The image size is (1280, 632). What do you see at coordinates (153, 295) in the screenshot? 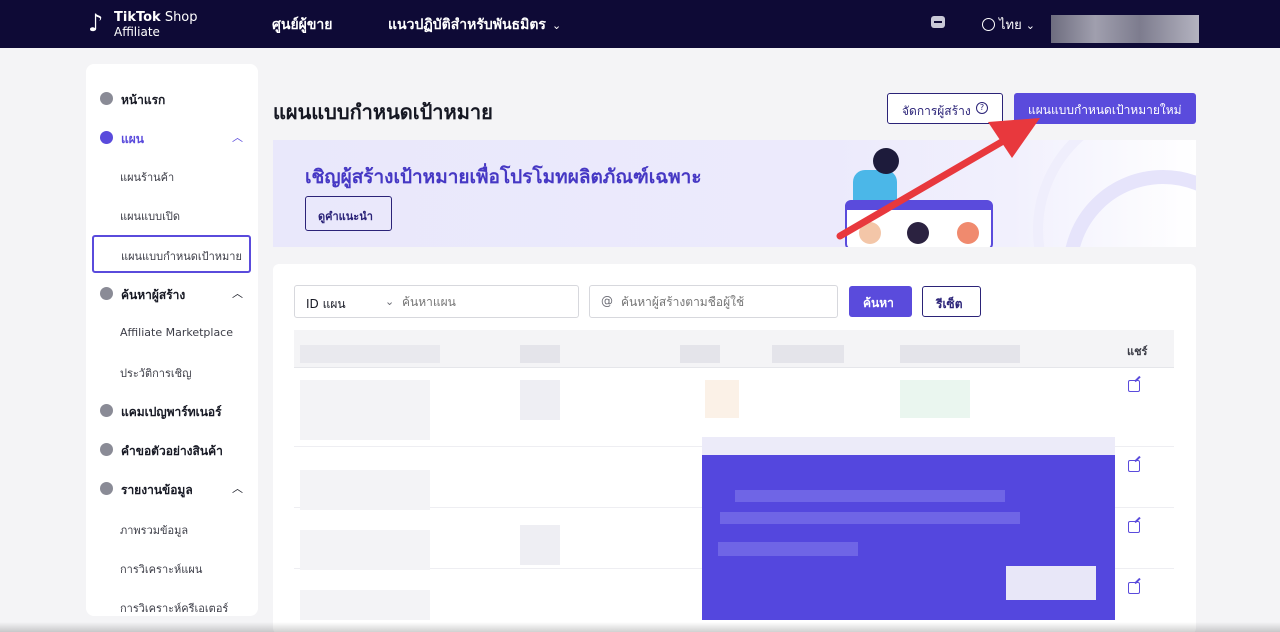
I see `sidebar-item-label: ค้นหาผู้สร้าง` at bounding box center [153, 295].